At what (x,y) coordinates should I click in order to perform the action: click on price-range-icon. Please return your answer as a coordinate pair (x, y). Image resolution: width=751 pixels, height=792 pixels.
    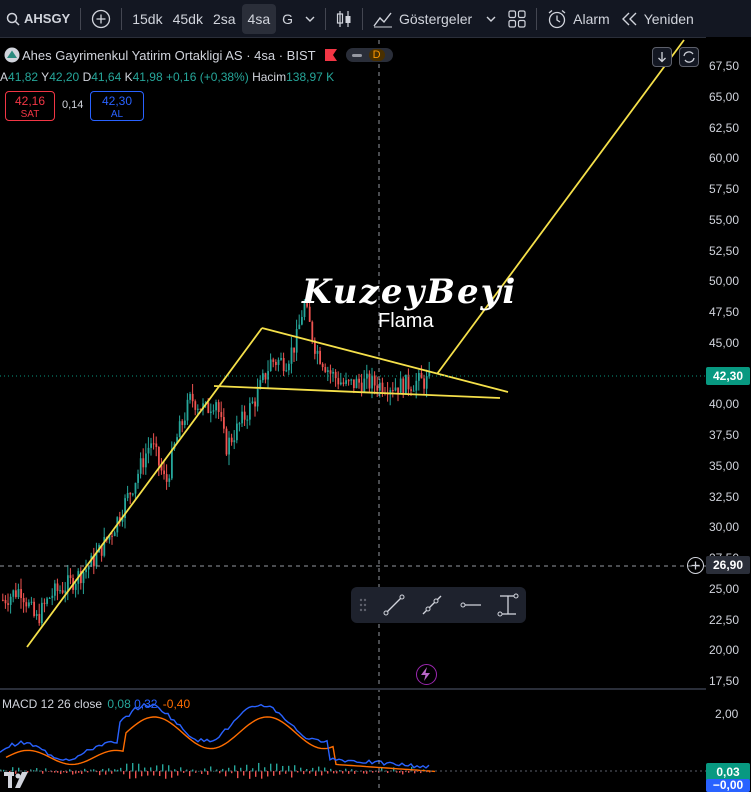
    Looking at the image, I should click on (508, 605).